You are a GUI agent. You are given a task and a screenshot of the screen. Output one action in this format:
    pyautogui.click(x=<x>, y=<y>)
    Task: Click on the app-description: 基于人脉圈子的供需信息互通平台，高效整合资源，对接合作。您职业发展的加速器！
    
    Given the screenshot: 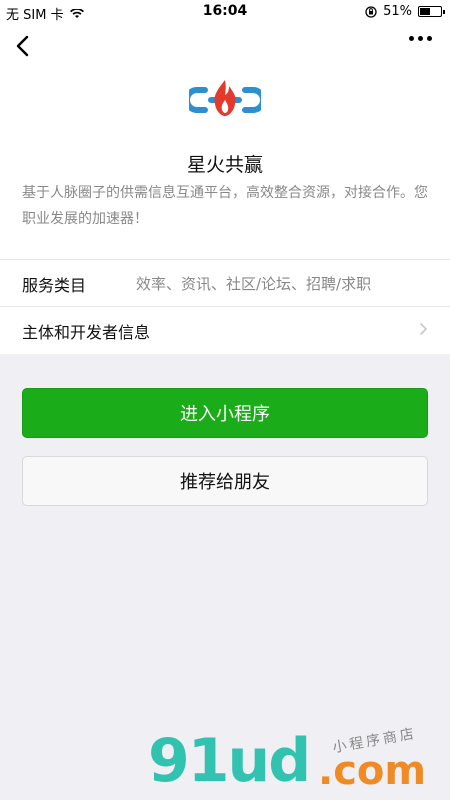 What is the action you would take?
    pyautogui.click(x=225, y=206)
    